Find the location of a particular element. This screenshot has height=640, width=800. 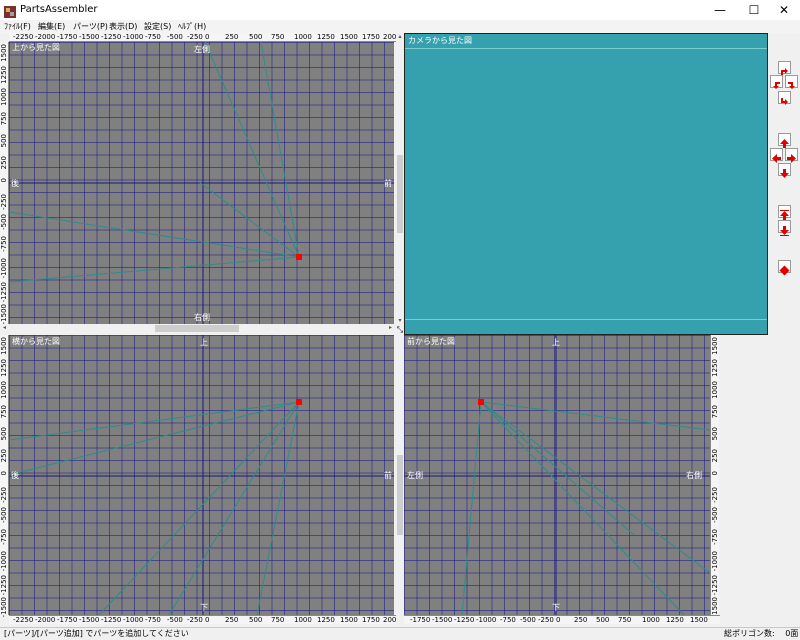

side-view-label-left: 後 is located at coordinates (15, 475).